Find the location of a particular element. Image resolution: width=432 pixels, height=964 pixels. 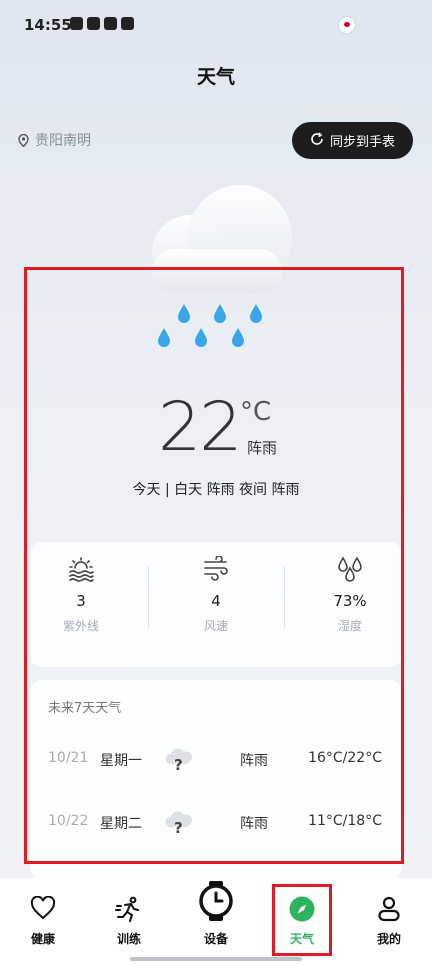

location: 贵阳南明 is located at coordinates (54, 140).